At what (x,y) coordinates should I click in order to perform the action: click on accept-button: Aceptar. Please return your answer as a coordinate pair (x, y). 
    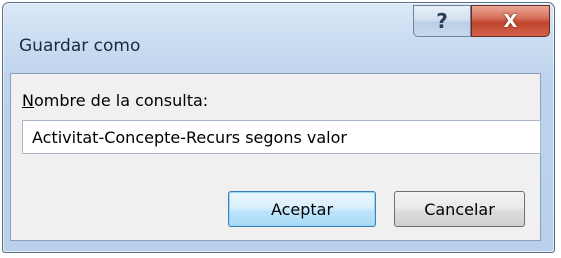
    Looking at the image, I should click on (302, 209).